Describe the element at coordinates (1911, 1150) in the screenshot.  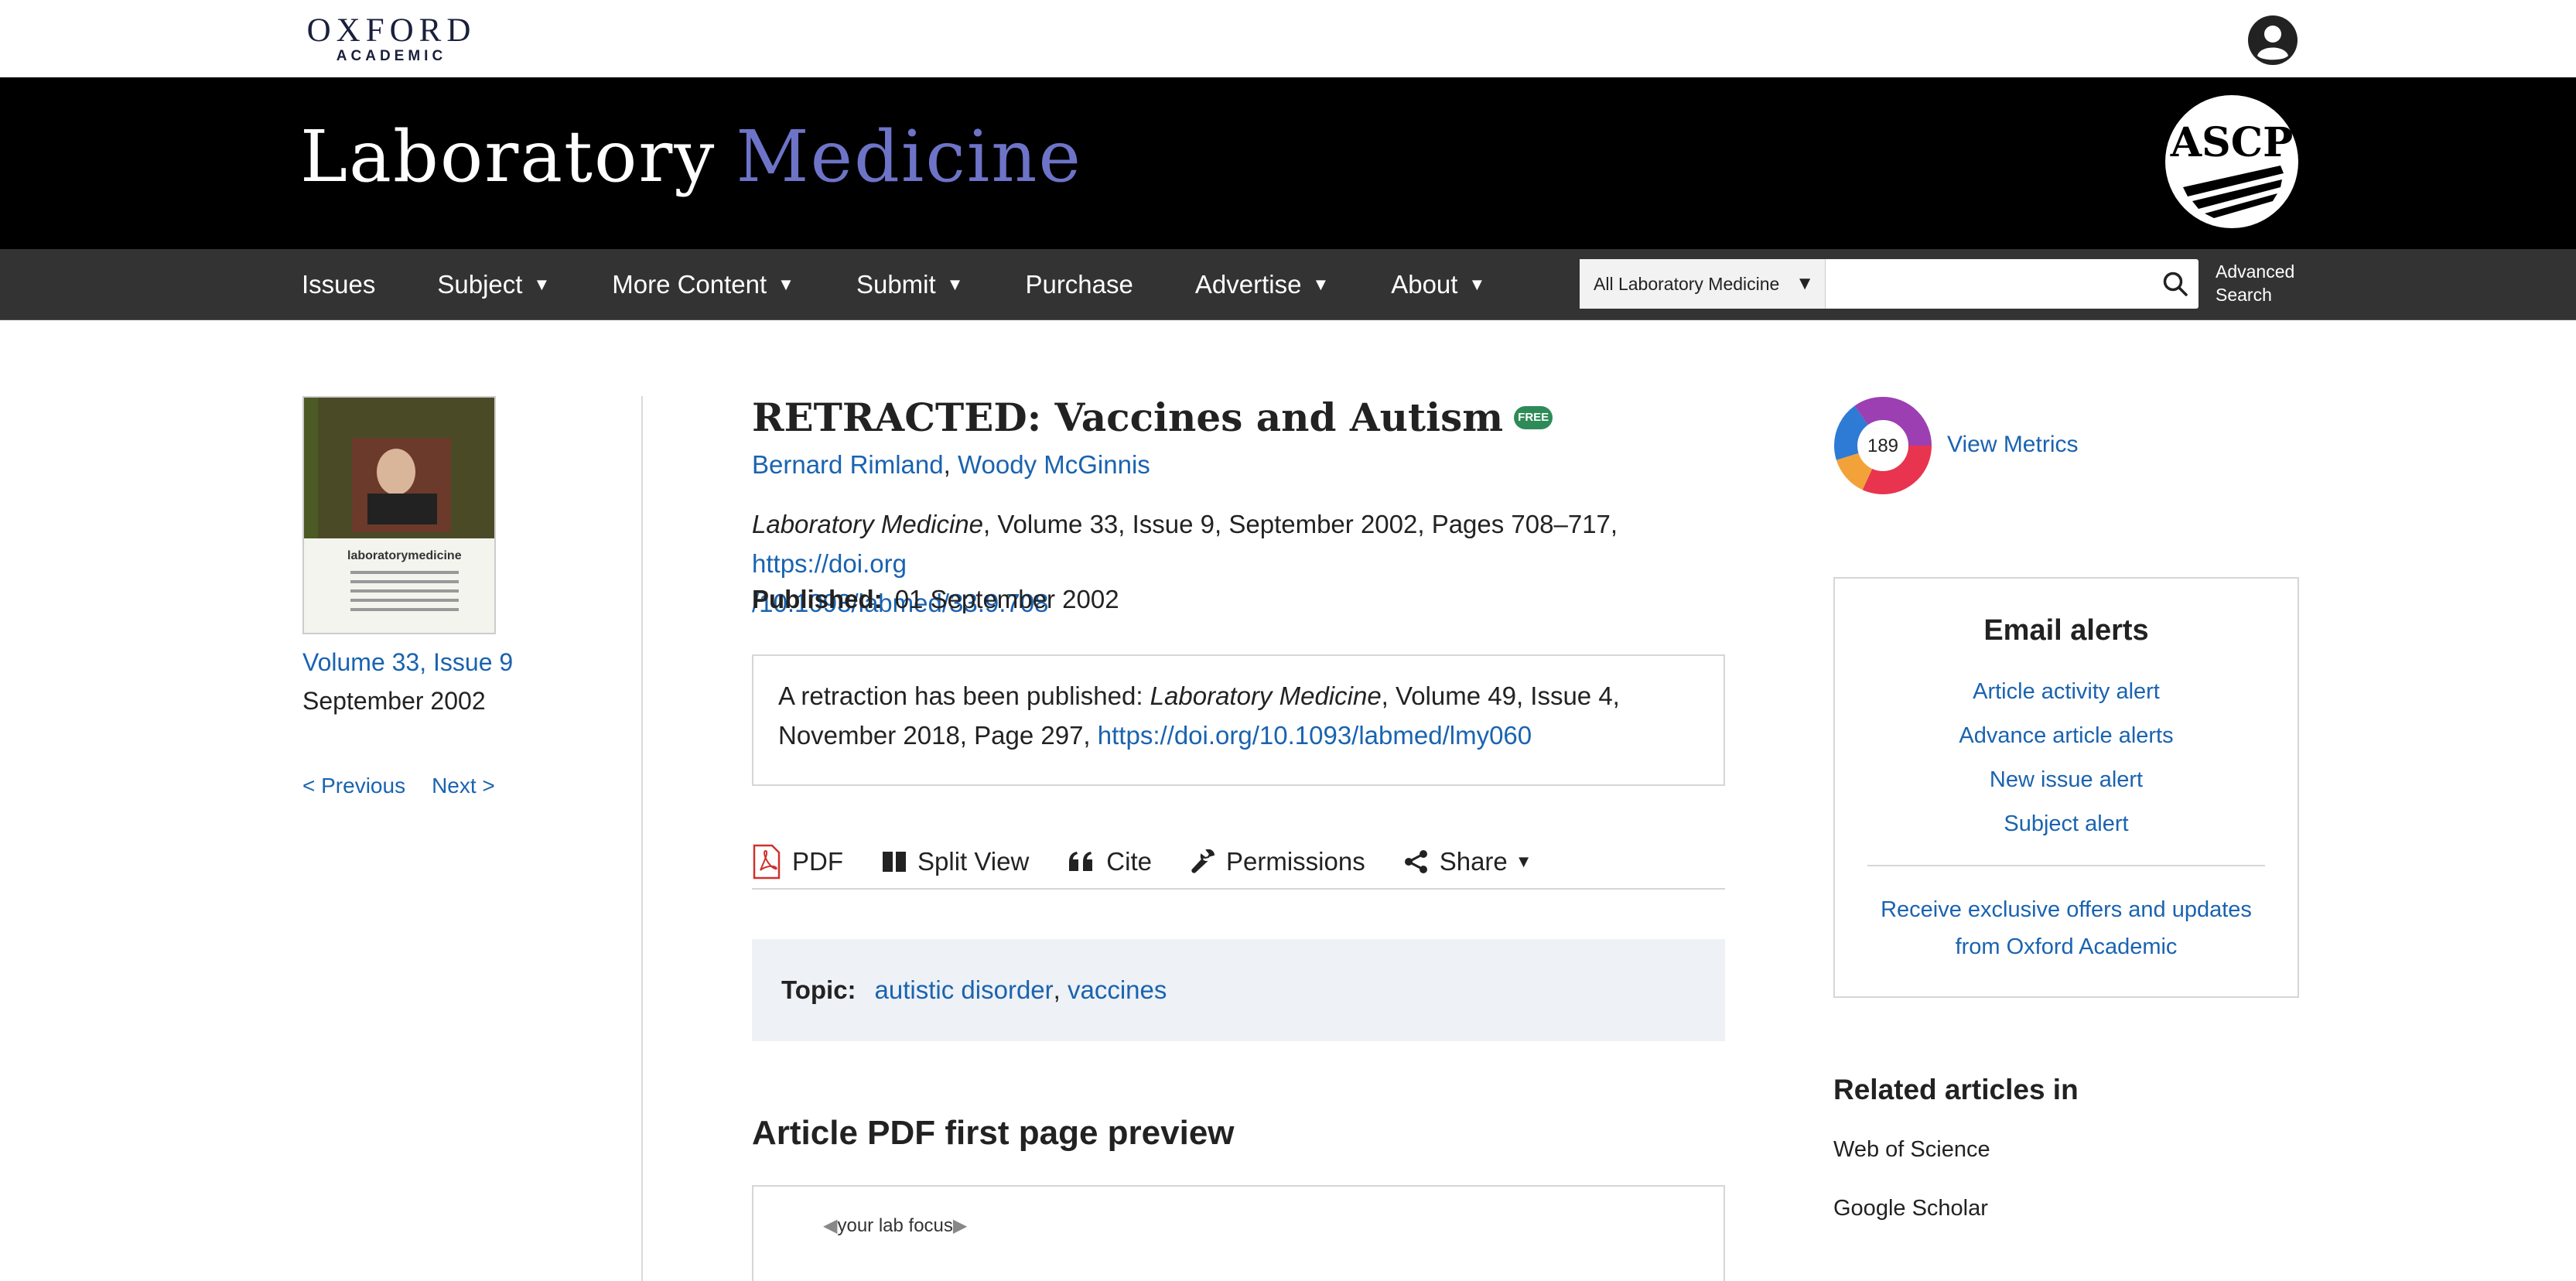
I see `web-of-science-link: Web of Science` at that location.